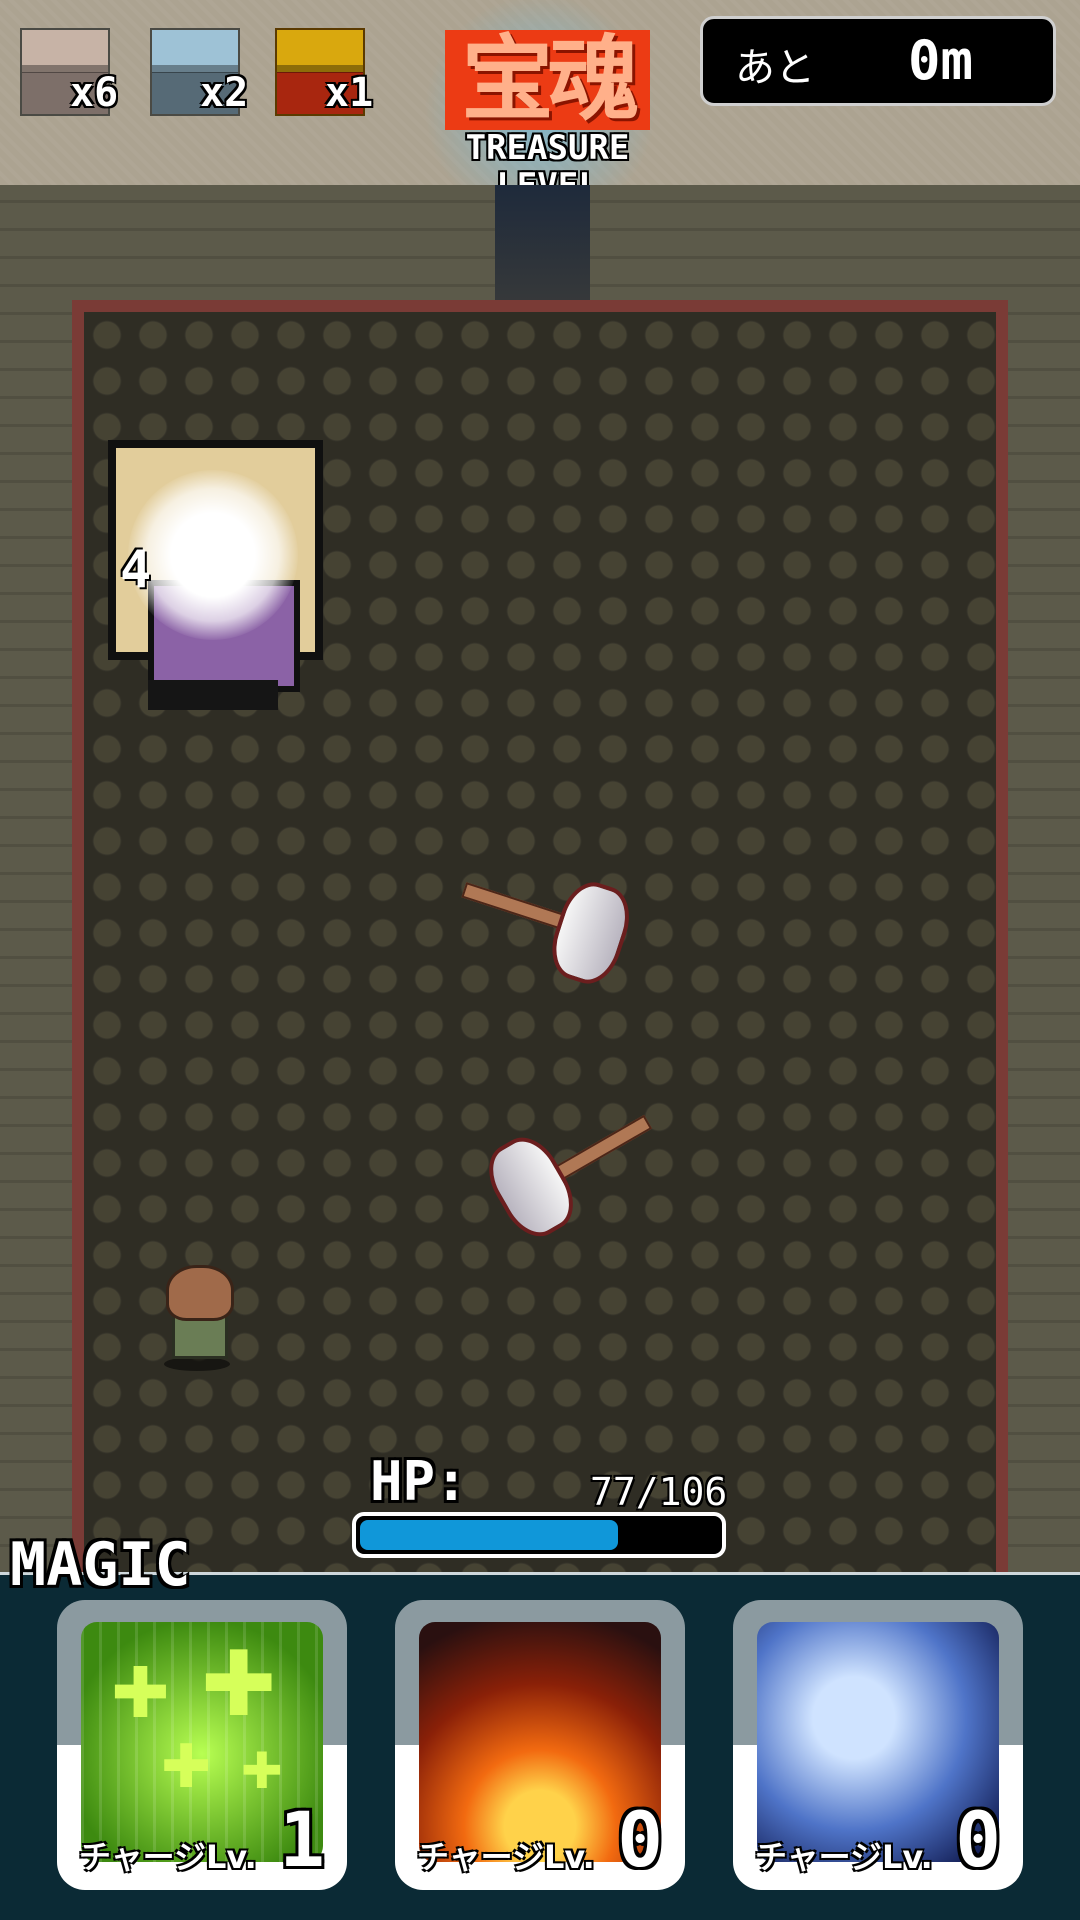 This screenshot has width=1080, height=1920. Describe the element at coordinates (775, 68) in the screenshot. I see `distance-label: あと` at that location.